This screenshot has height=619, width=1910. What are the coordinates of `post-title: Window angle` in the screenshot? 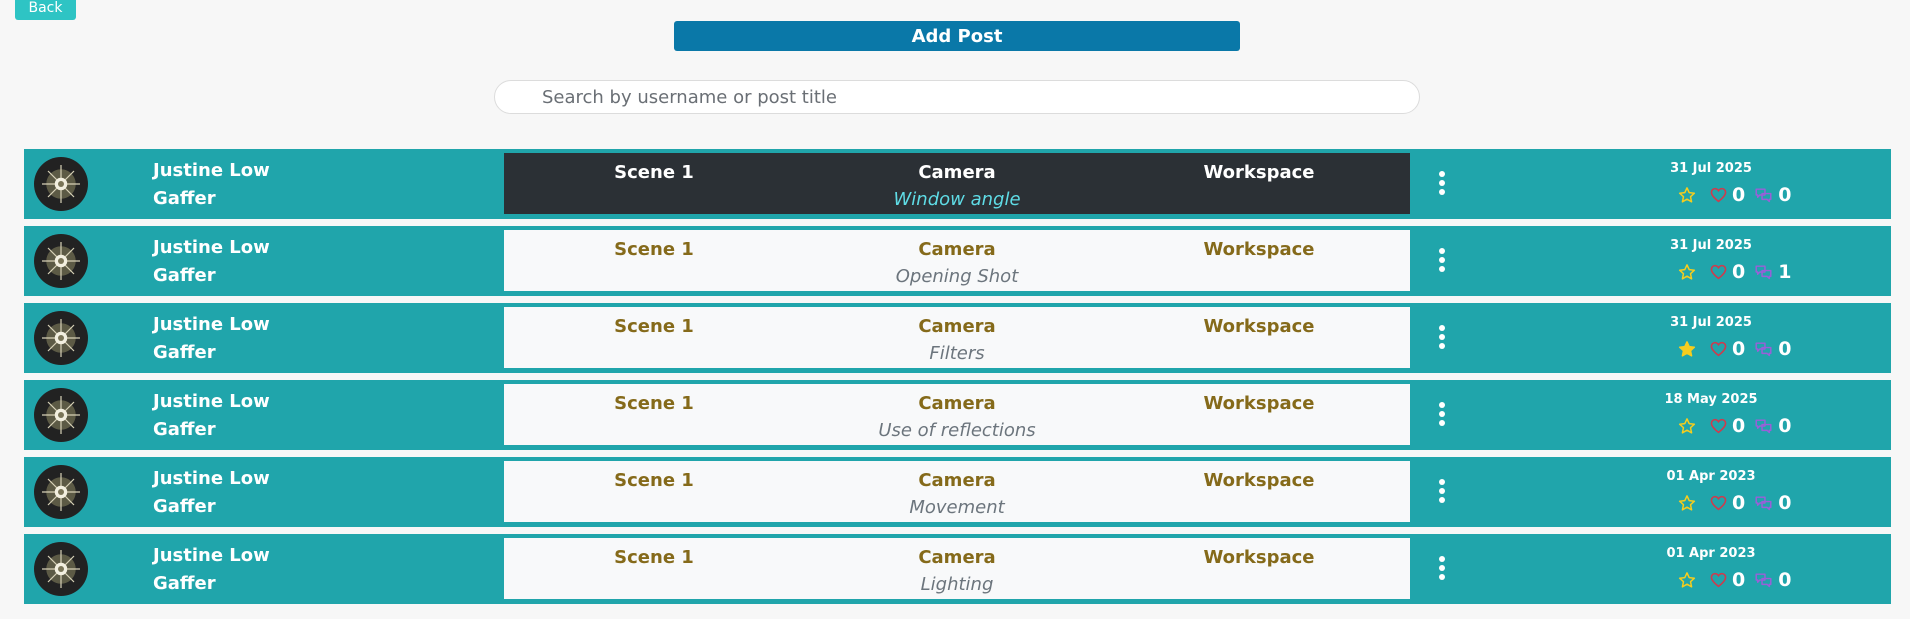 It's located at (957, 199).